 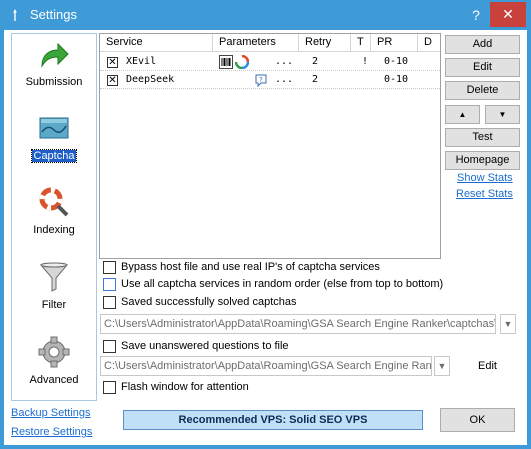 What do you see at coordinates (482, 90) in the screenshot?
I see `delete-button: Delete` at bounding box center [482, 90].